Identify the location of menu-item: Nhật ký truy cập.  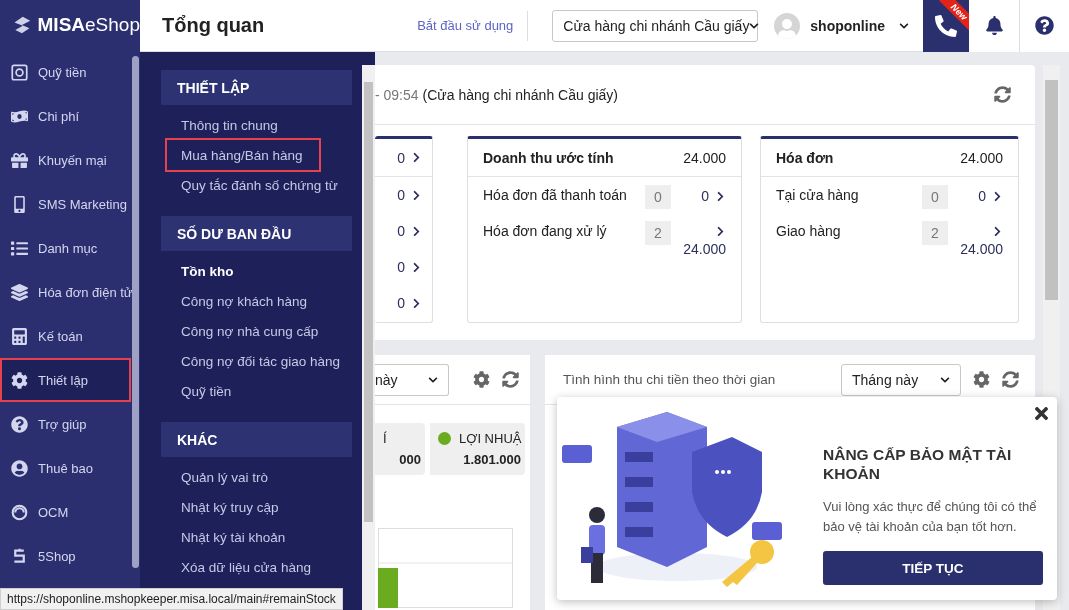
(256, 507).